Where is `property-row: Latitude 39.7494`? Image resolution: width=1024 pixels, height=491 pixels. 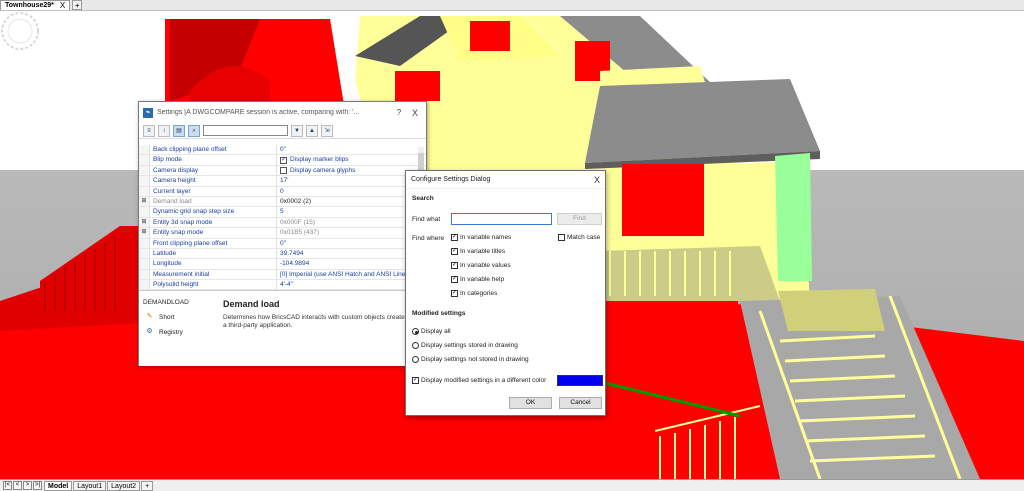
property-row: Latitude 39.7494 is located at coordinates (282, 254).